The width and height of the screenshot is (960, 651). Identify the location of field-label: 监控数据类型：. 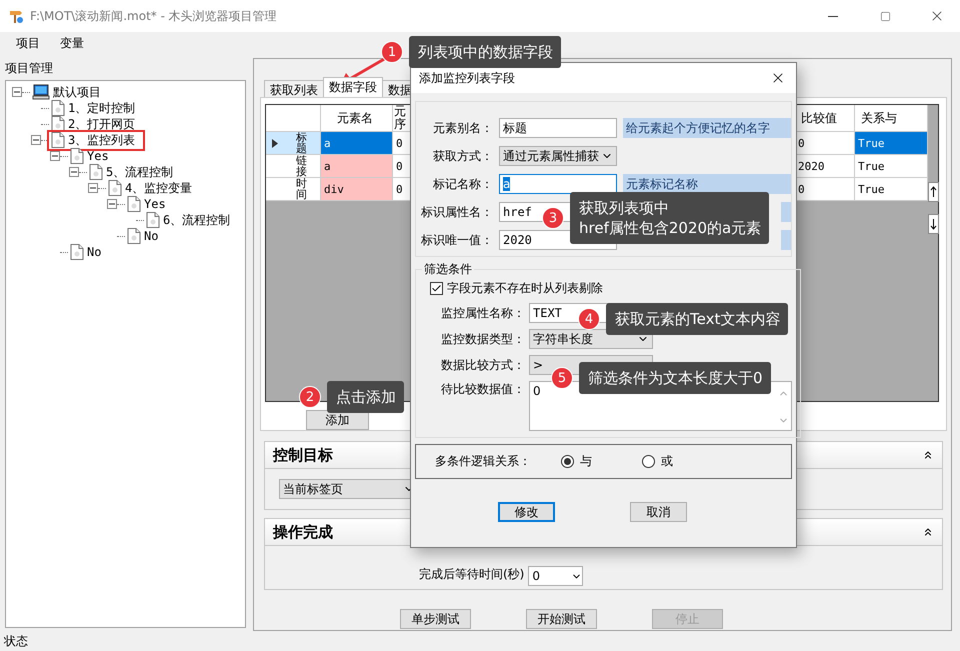
(482, 339).